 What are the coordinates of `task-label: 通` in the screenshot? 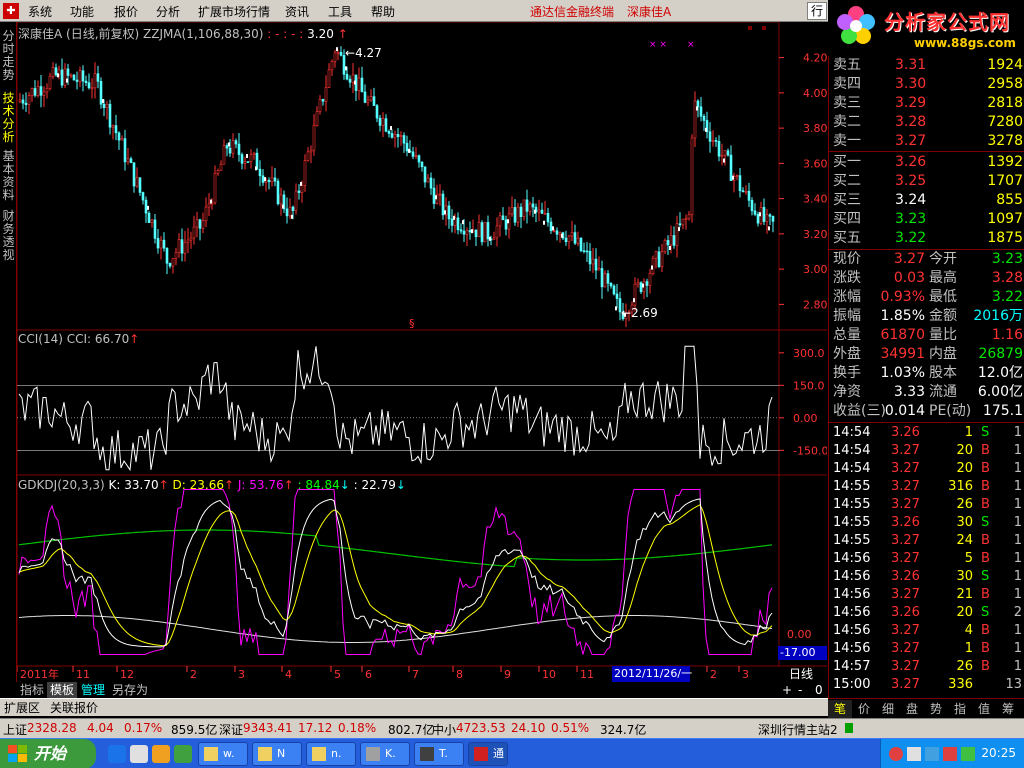 It's located at (498, 753).